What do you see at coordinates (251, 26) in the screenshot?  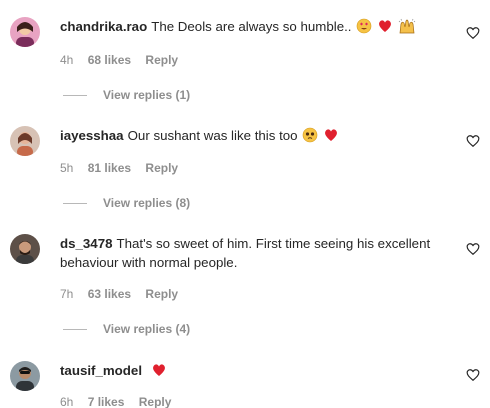 I see `comment-body: The Deols are always so humble..` at bounding box center [251, 26].